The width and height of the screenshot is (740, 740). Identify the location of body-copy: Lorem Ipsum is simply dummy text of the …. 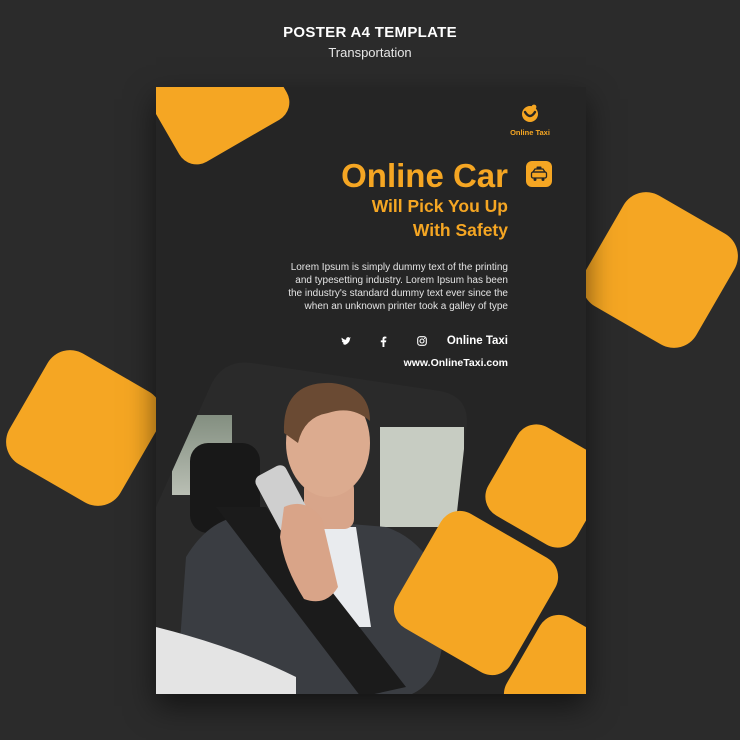
(388, 287).